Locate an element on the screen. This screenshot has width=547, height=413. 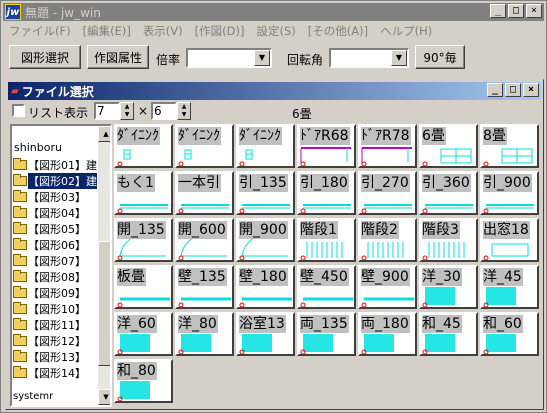
tree-folder-item: 【図形07】 is located at coordinates (49, 261).